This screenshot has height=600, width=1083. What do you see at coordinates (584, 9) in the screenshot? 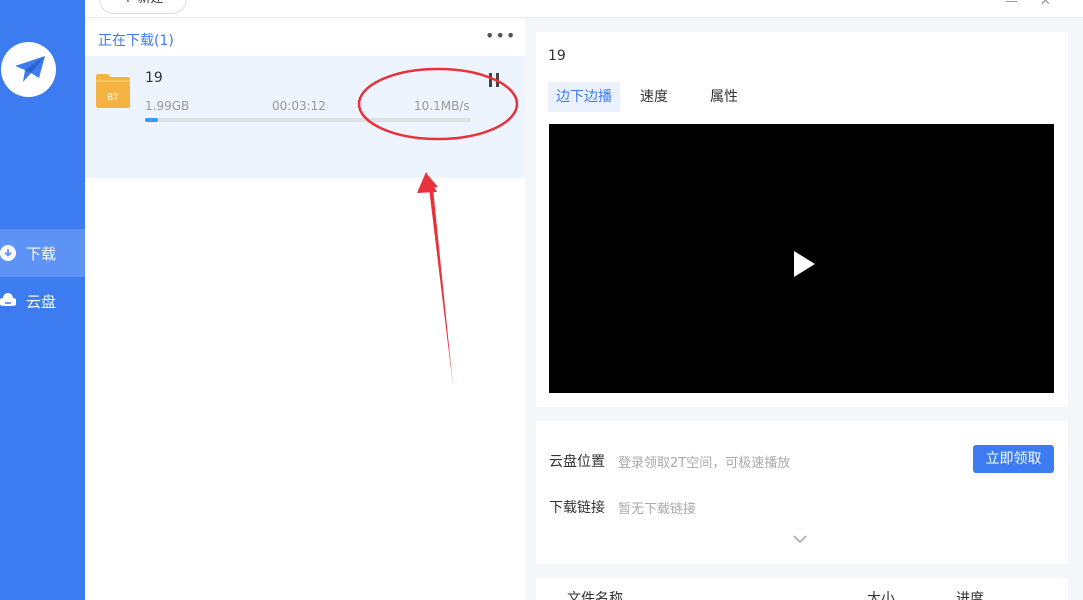
I see `top-toolbar: + 新建 — ✕` at bounding box center [584, 9].